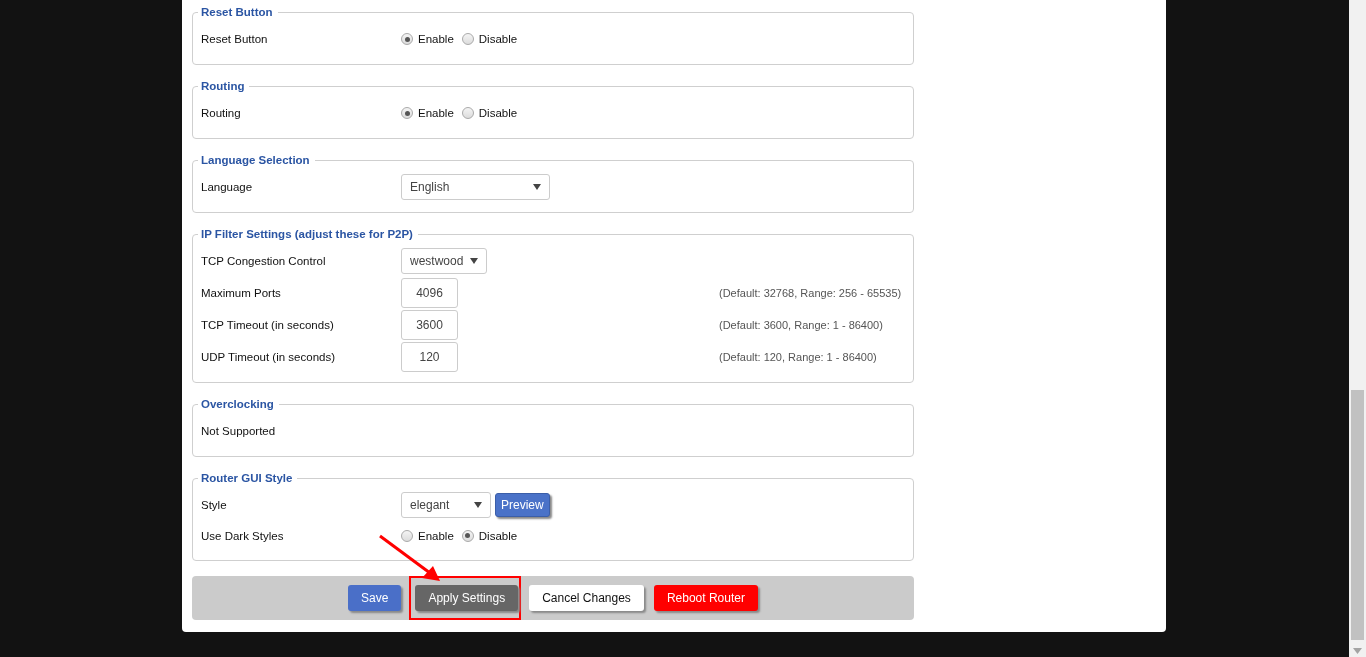 The width and height of the screenshot is (1366, 657). Describe the element at coordinates (801, 325) in the screenshot. I see `hint-text: (Default: 3600, Range: 1 - 86400)` at that location.